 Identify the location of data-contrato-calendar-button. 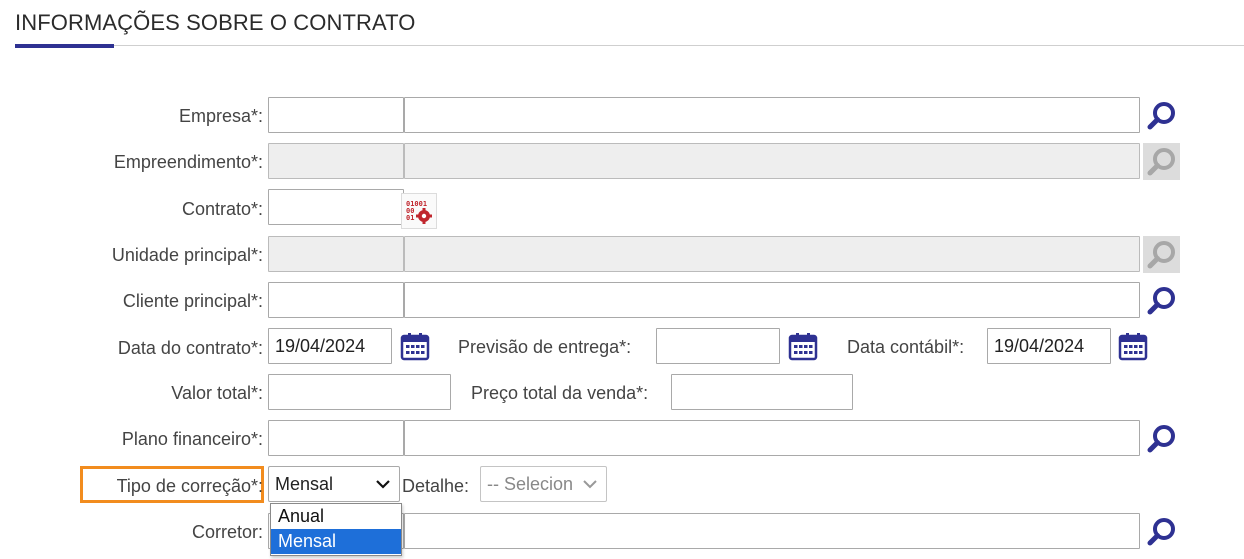
(414, 346).